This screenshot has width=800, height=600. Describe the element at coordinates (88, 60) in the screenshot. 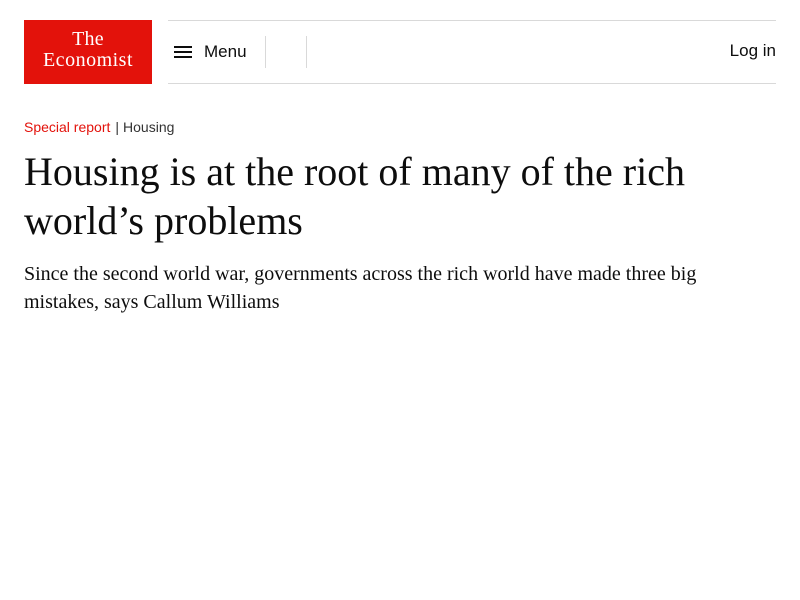

I see `logo-line-2: Economist` at that location.